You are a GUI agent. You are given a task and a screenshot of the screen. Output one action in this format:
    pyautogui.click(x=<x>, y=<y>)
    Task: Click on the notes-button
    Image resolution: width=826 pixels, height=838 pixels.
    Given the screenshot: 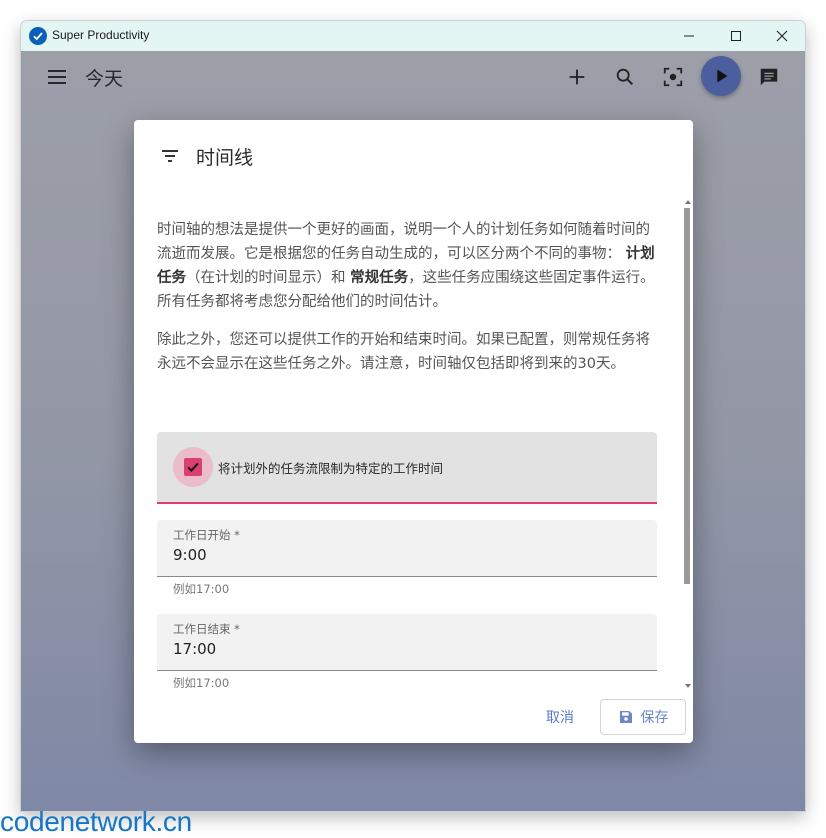 What is the action you would take?
    pyautogui.click(x=769, y=77)
    